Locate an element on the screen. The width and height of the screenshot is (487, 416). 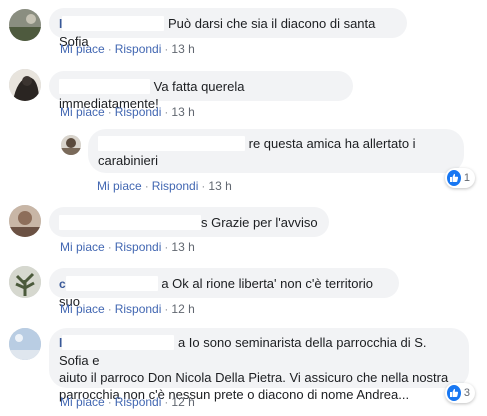
comment-bubble: Va fatta querela immediatamente! is located at coordinates (201, 91).